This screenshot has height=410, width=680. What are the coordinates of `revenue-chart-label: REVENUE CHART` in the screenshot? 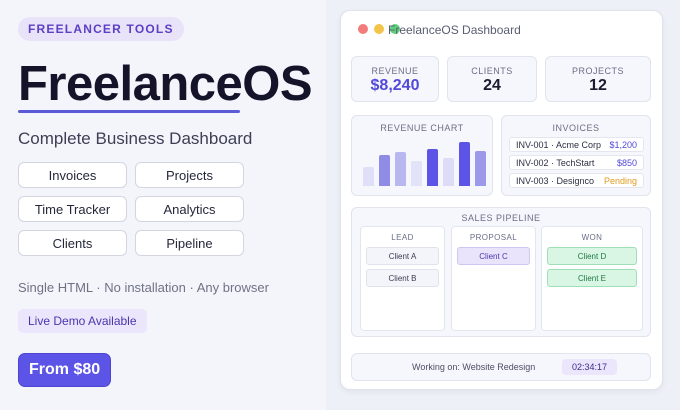 It's located at (422, 128).